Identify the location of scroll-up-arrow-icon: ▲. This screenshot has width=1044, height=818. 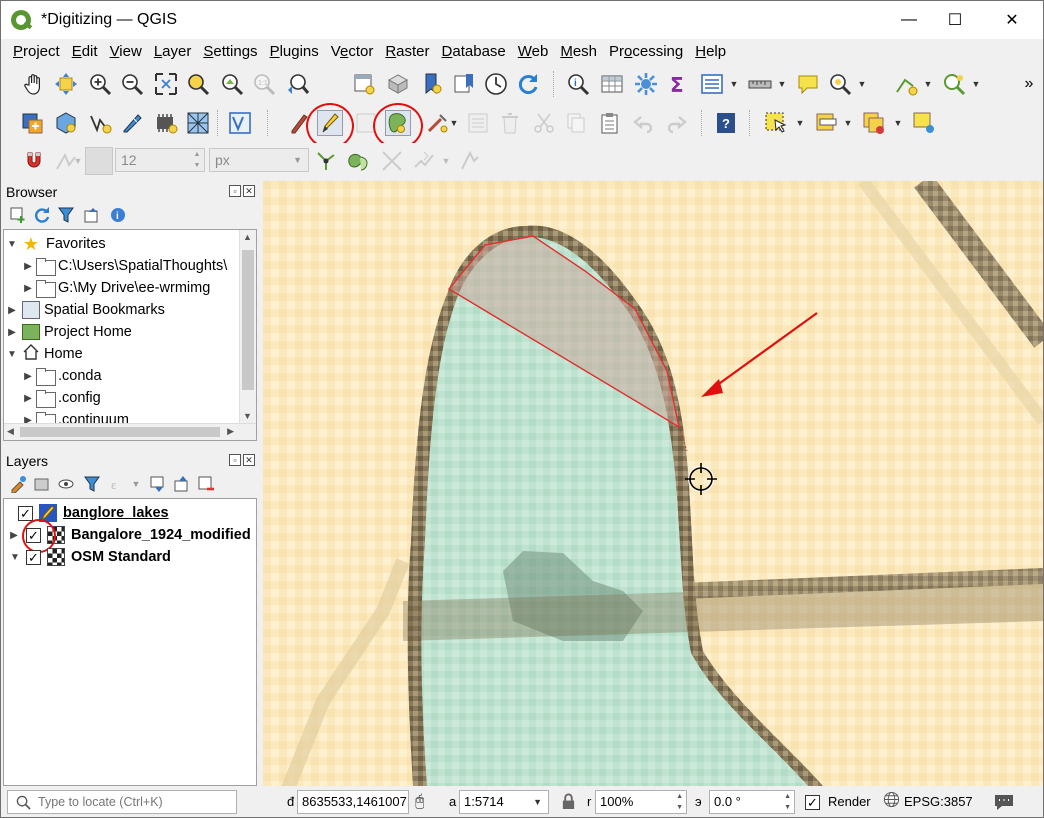
(247, 237).